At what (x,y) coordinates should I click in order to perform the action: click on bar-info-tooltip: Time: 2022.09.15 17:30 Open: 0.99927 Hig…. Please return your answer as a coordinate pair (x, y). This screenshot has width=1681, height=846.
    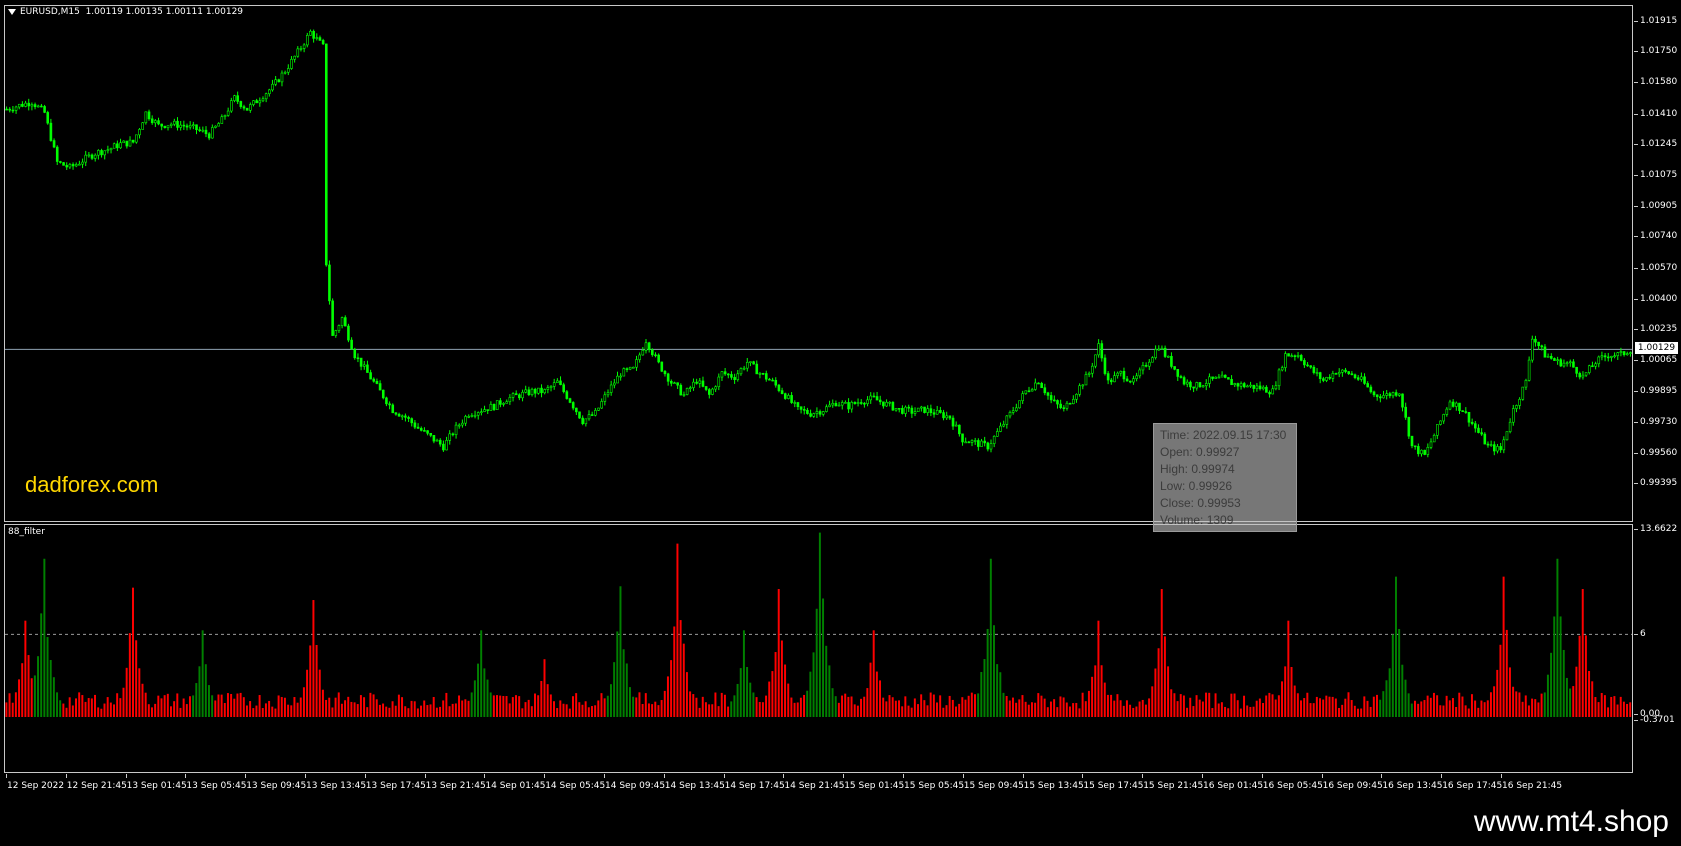
    Looking at the image, I should click on (1225, 477).